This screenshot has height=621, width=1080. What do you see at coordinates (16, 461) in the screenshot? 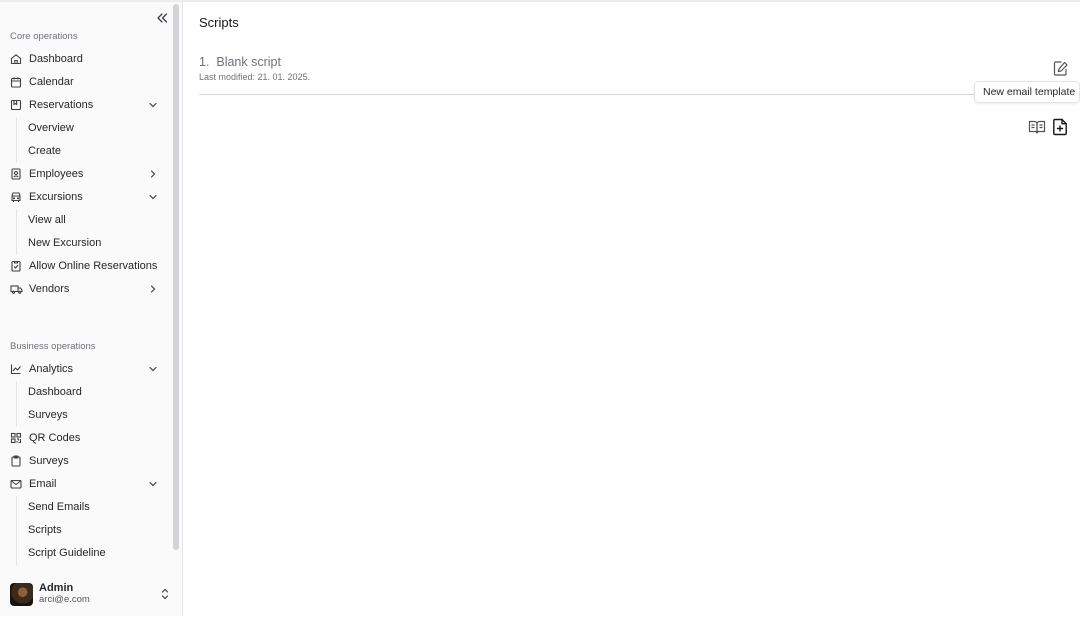
I see `clipboard-icon` at bounding box center [16, 461].